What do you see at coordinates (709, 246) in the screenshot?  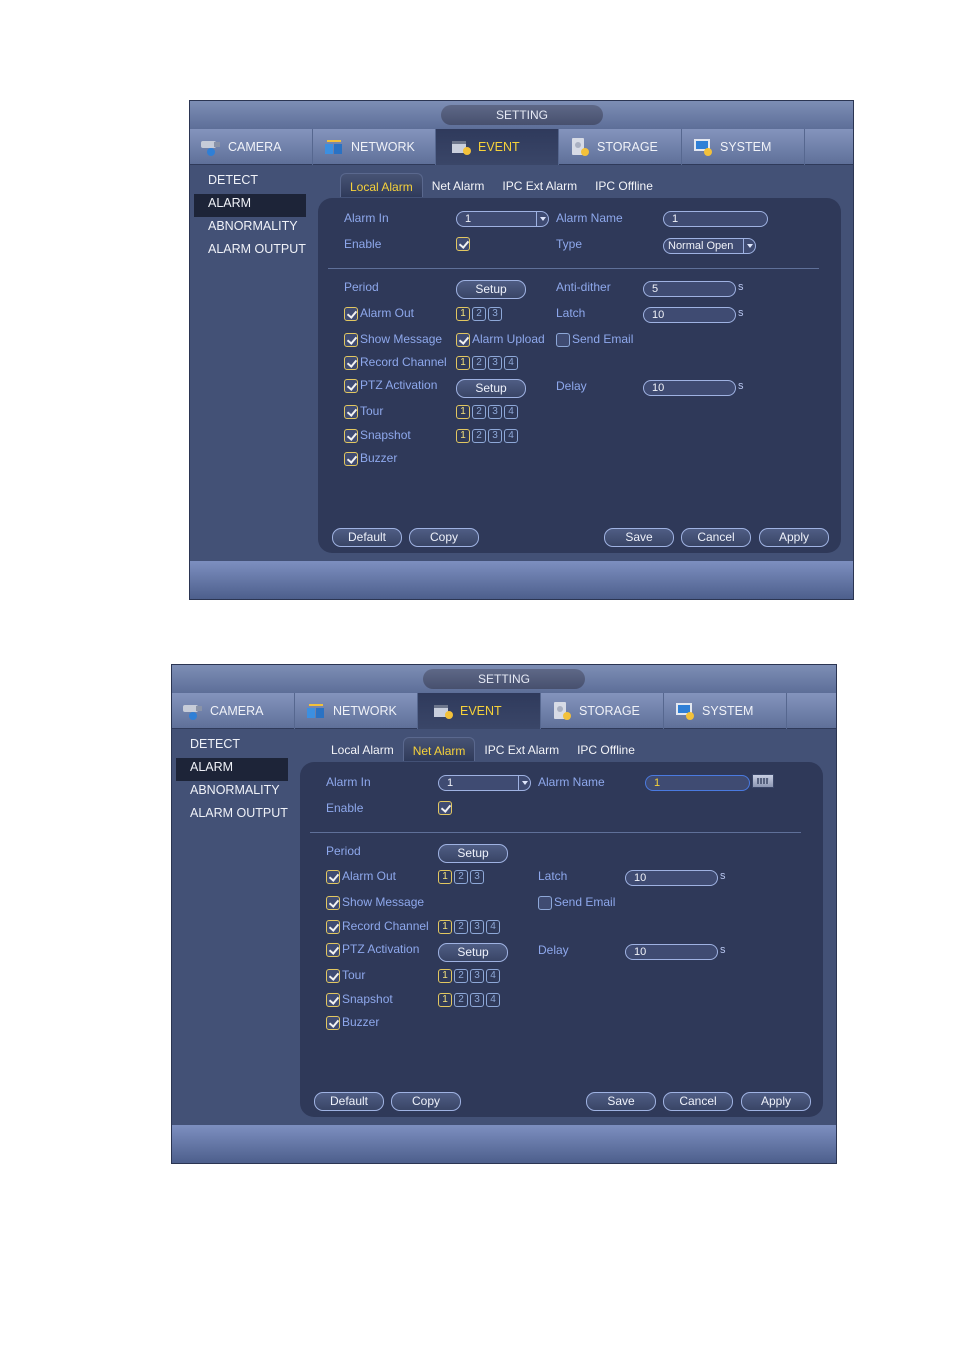 I see `type-select: Normal Open` at bounding box center [709, 246].